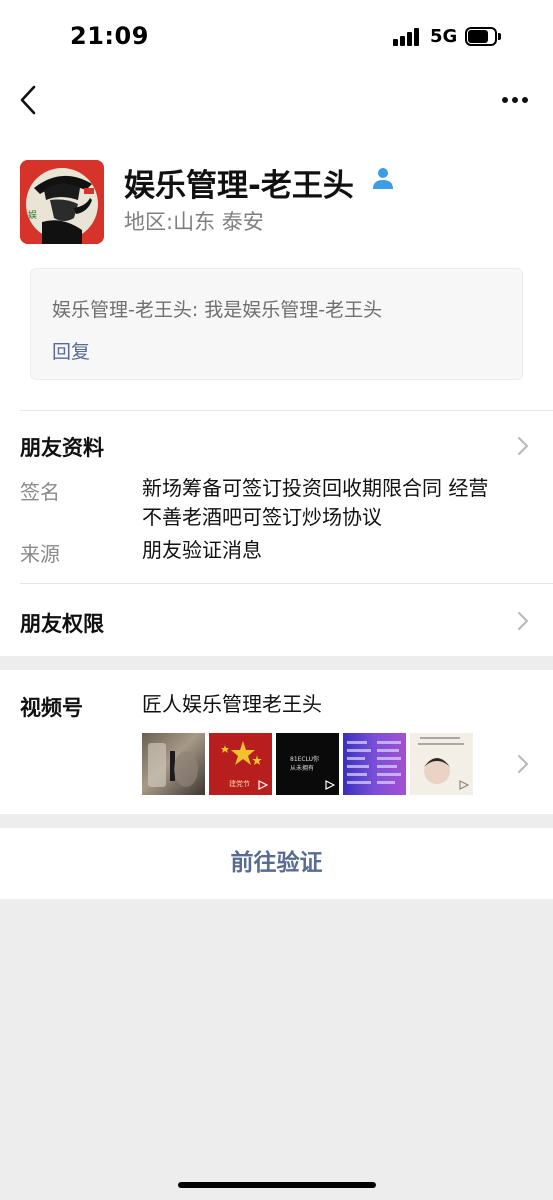 This screenshot has height=1200, width=553. I want to click on friend-profile-title: 朋友资料, so click(62, 448).